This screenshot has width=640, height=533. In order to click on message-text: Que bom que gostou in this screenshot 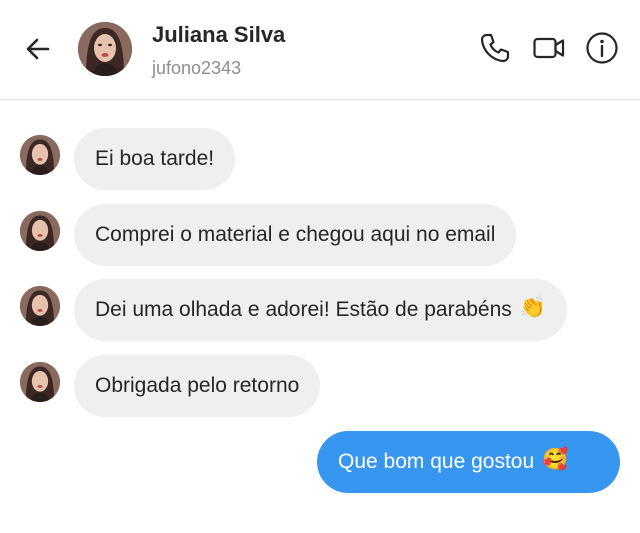, I will do `click(436, 461)`.